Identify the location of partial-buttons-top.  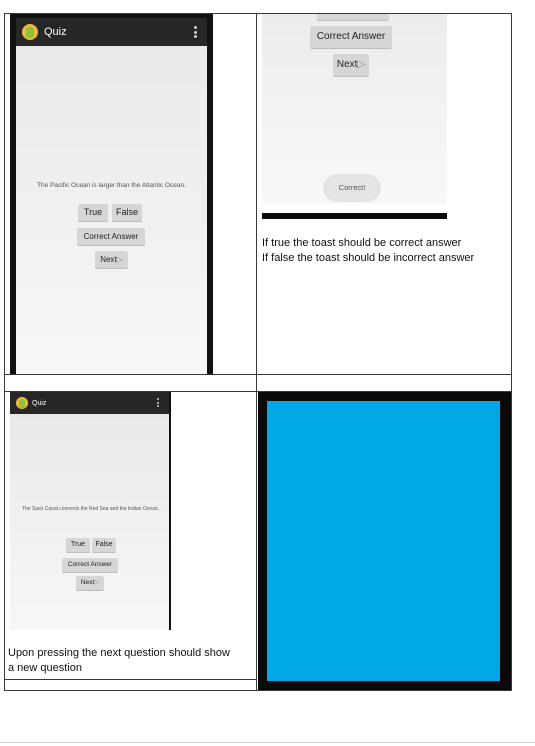
(353, 17).